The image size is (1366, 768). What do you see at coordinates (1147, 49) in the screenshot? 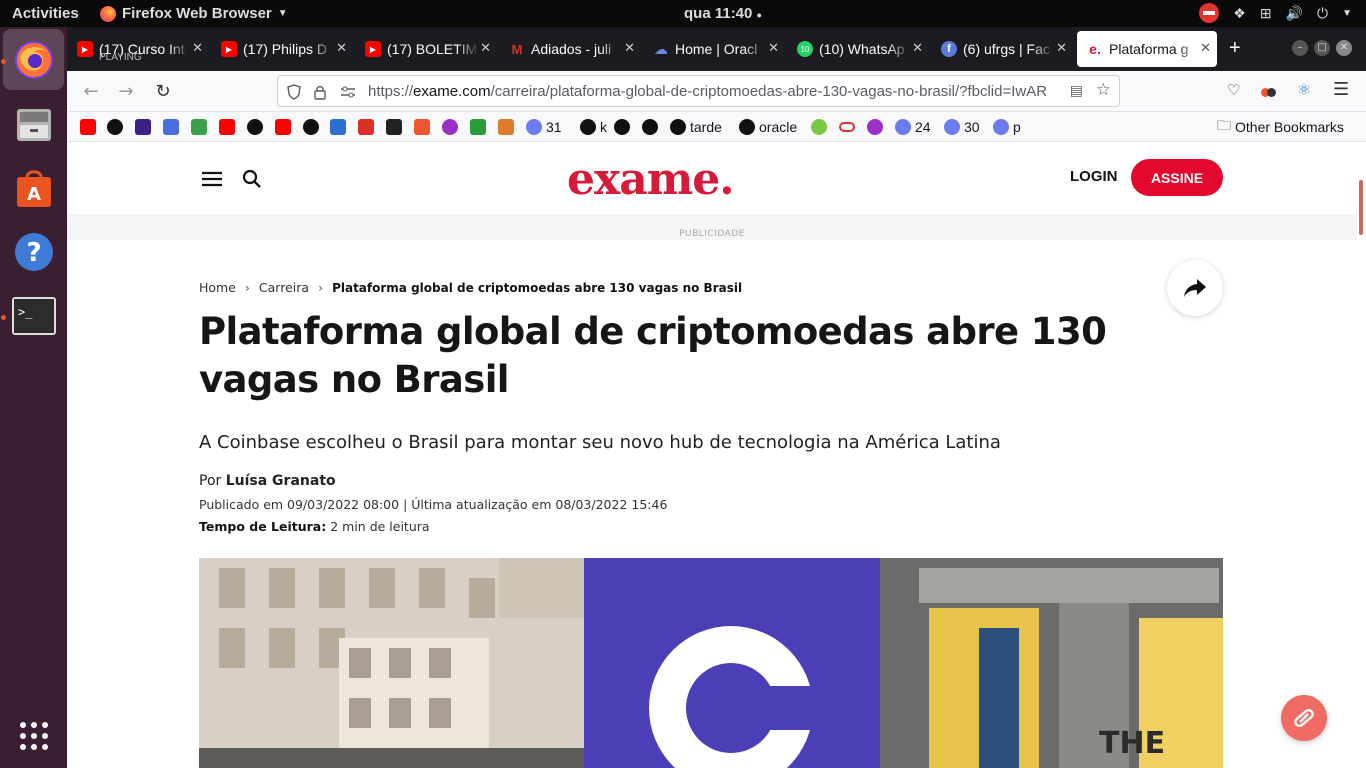
I see `tab-7-active: e. Plataforma g ✕` at bounding box center [1147, 49].